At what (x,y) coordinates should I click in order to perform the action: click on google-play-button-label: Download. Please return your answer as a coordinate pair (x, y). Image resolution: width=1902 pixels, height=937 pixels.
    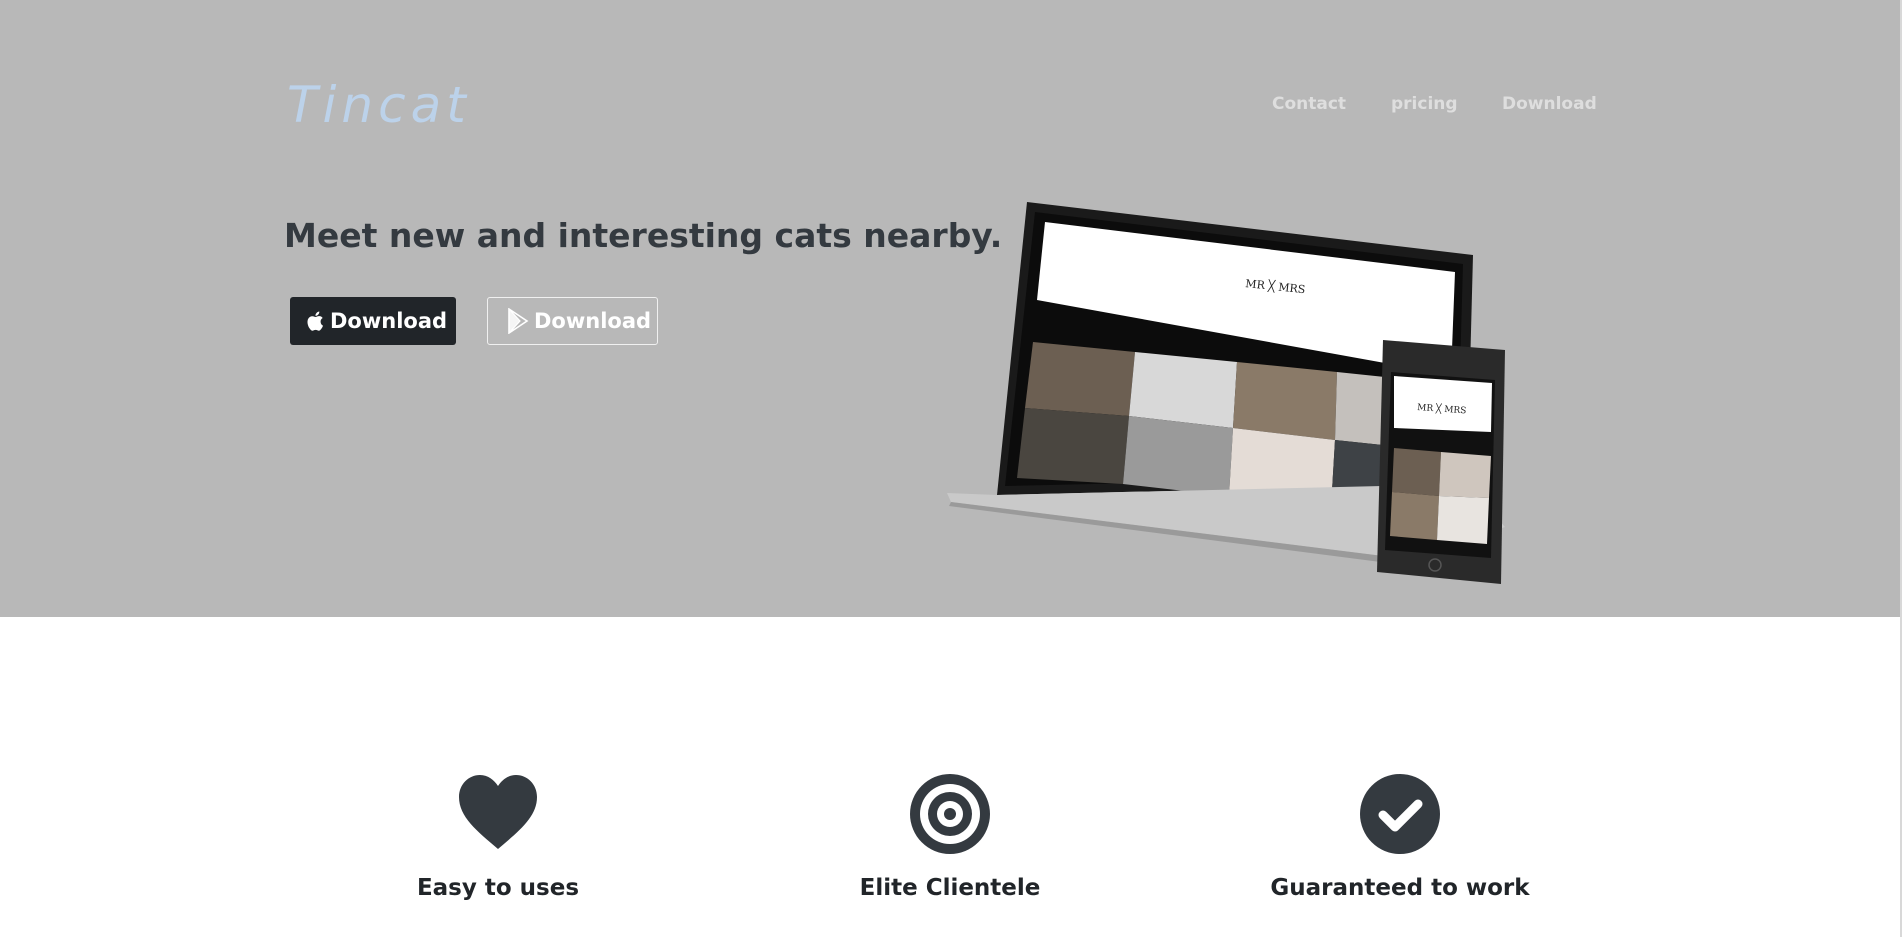
    Looking at the image, I should click on (593, 321).